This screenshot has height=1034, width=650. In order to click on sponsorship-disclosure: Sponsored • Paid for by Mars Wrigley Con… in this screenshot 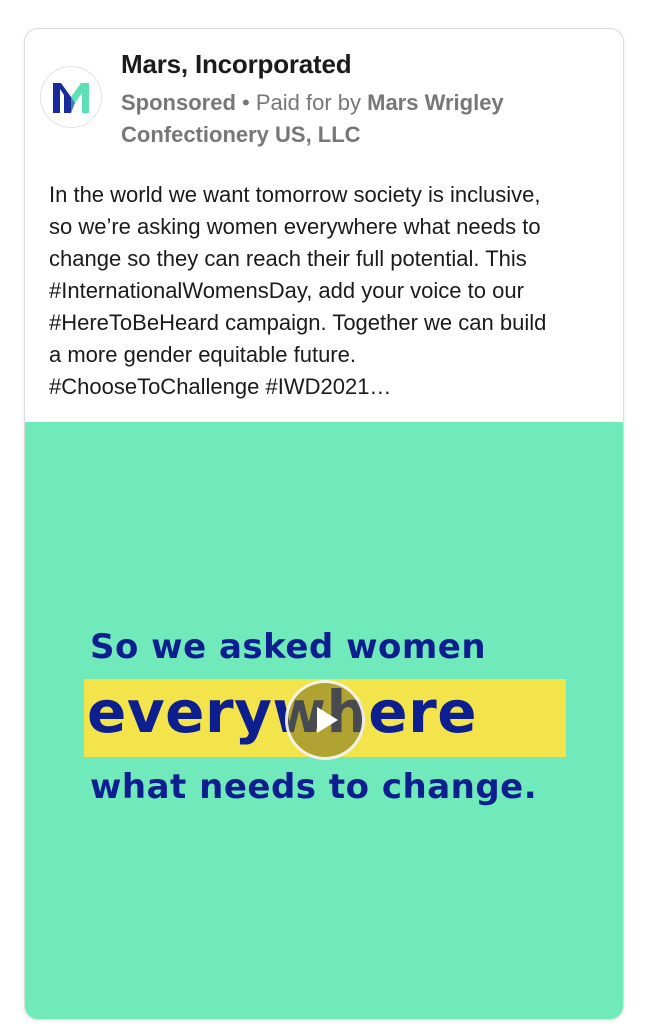, I will do `click(356, 119)`.